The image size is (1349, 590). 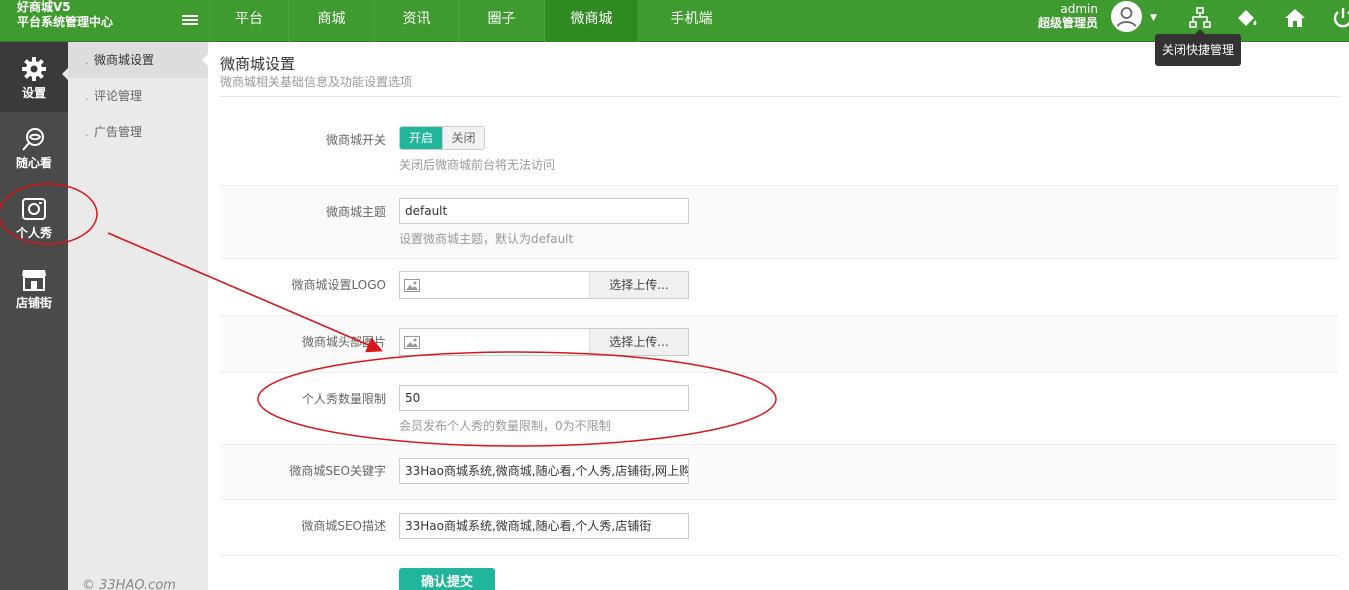 What do you see at coordinates (779, 409) in the screenshot?
I see `form-row-show-limit: 个人秀数量限制 50 会员发布个人秀的数量限制，0为不限制` at bounding box center [779, 409].